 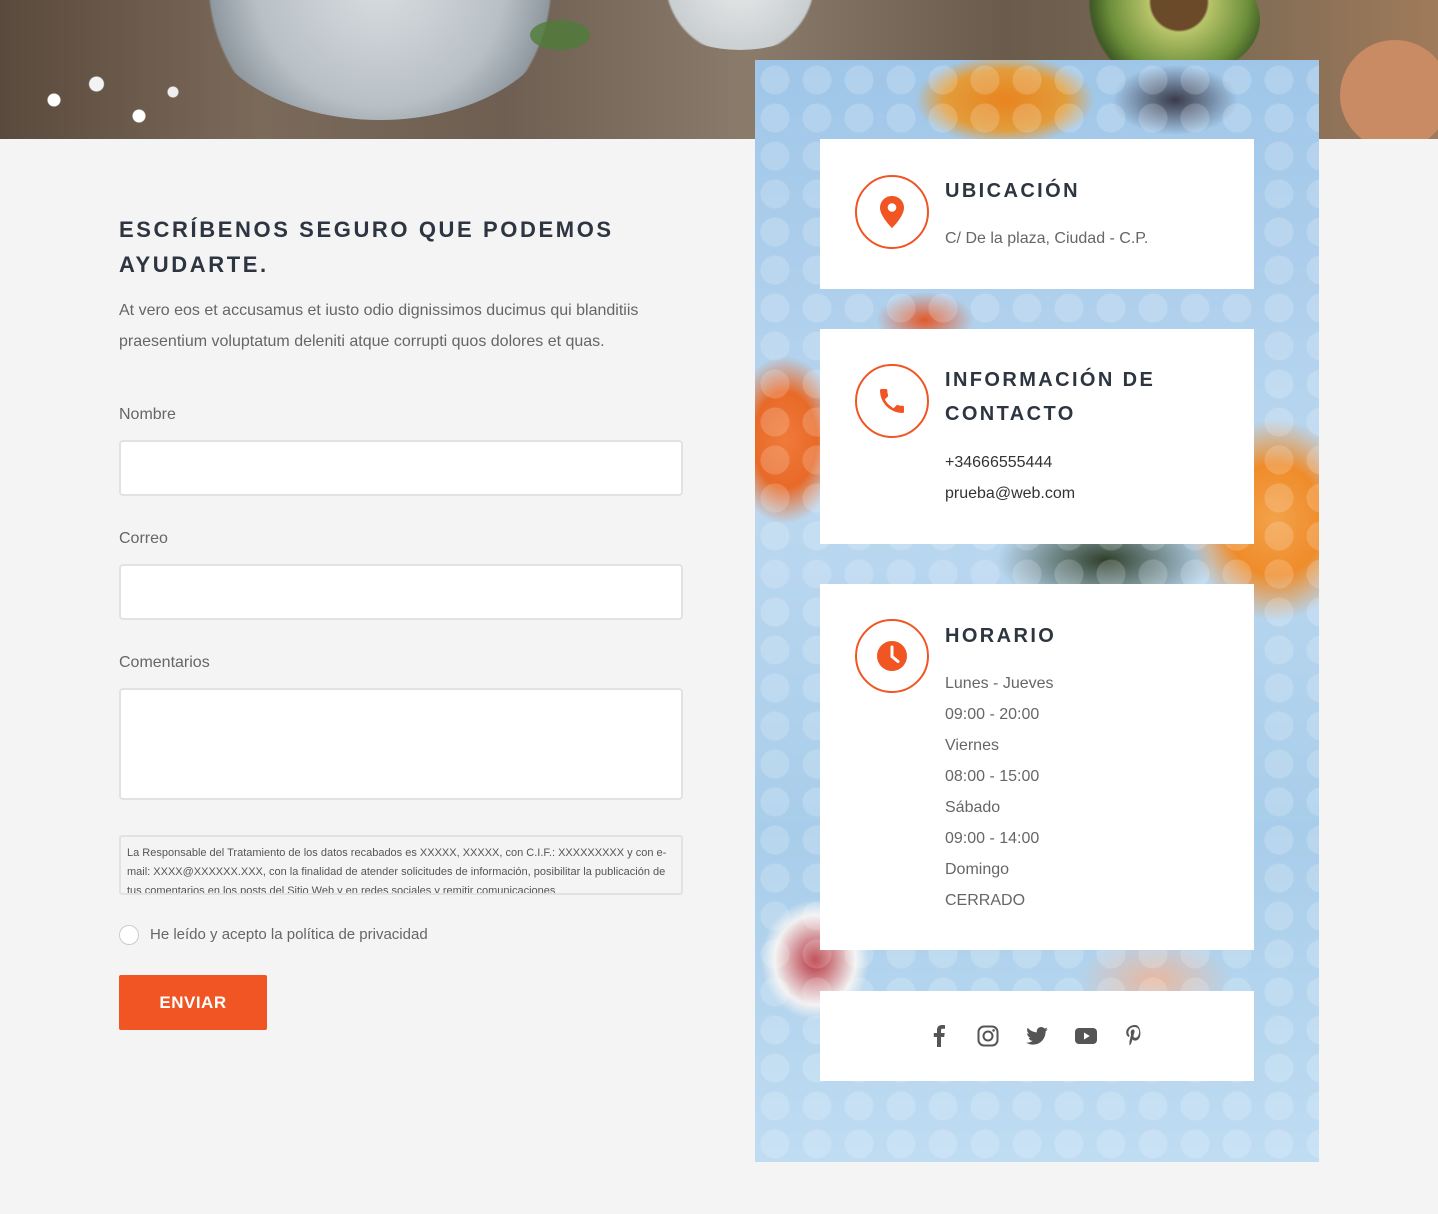 What do you see at coordinates (992, 714) in the screenshot?
I see `schedule-line: 09:00 - 20:00` at bounding box center [992, 714].